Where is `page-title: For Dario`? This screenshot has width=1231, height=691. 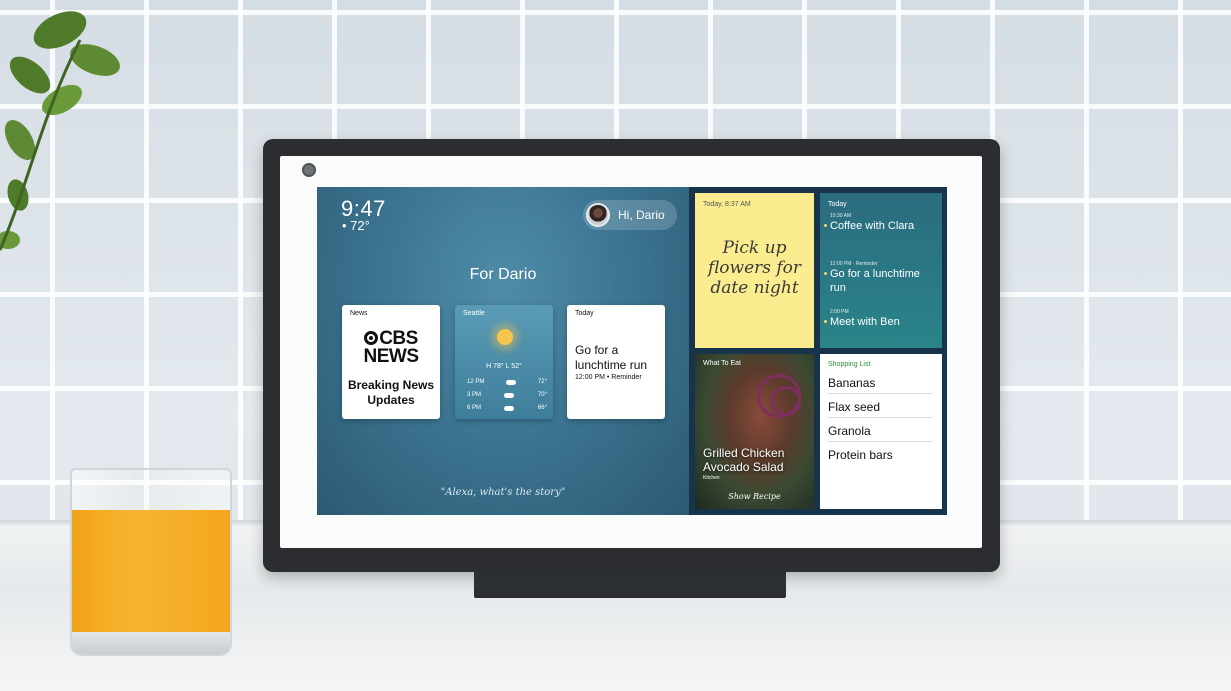 page-title: For Dario is located at coordinates (503, 274).